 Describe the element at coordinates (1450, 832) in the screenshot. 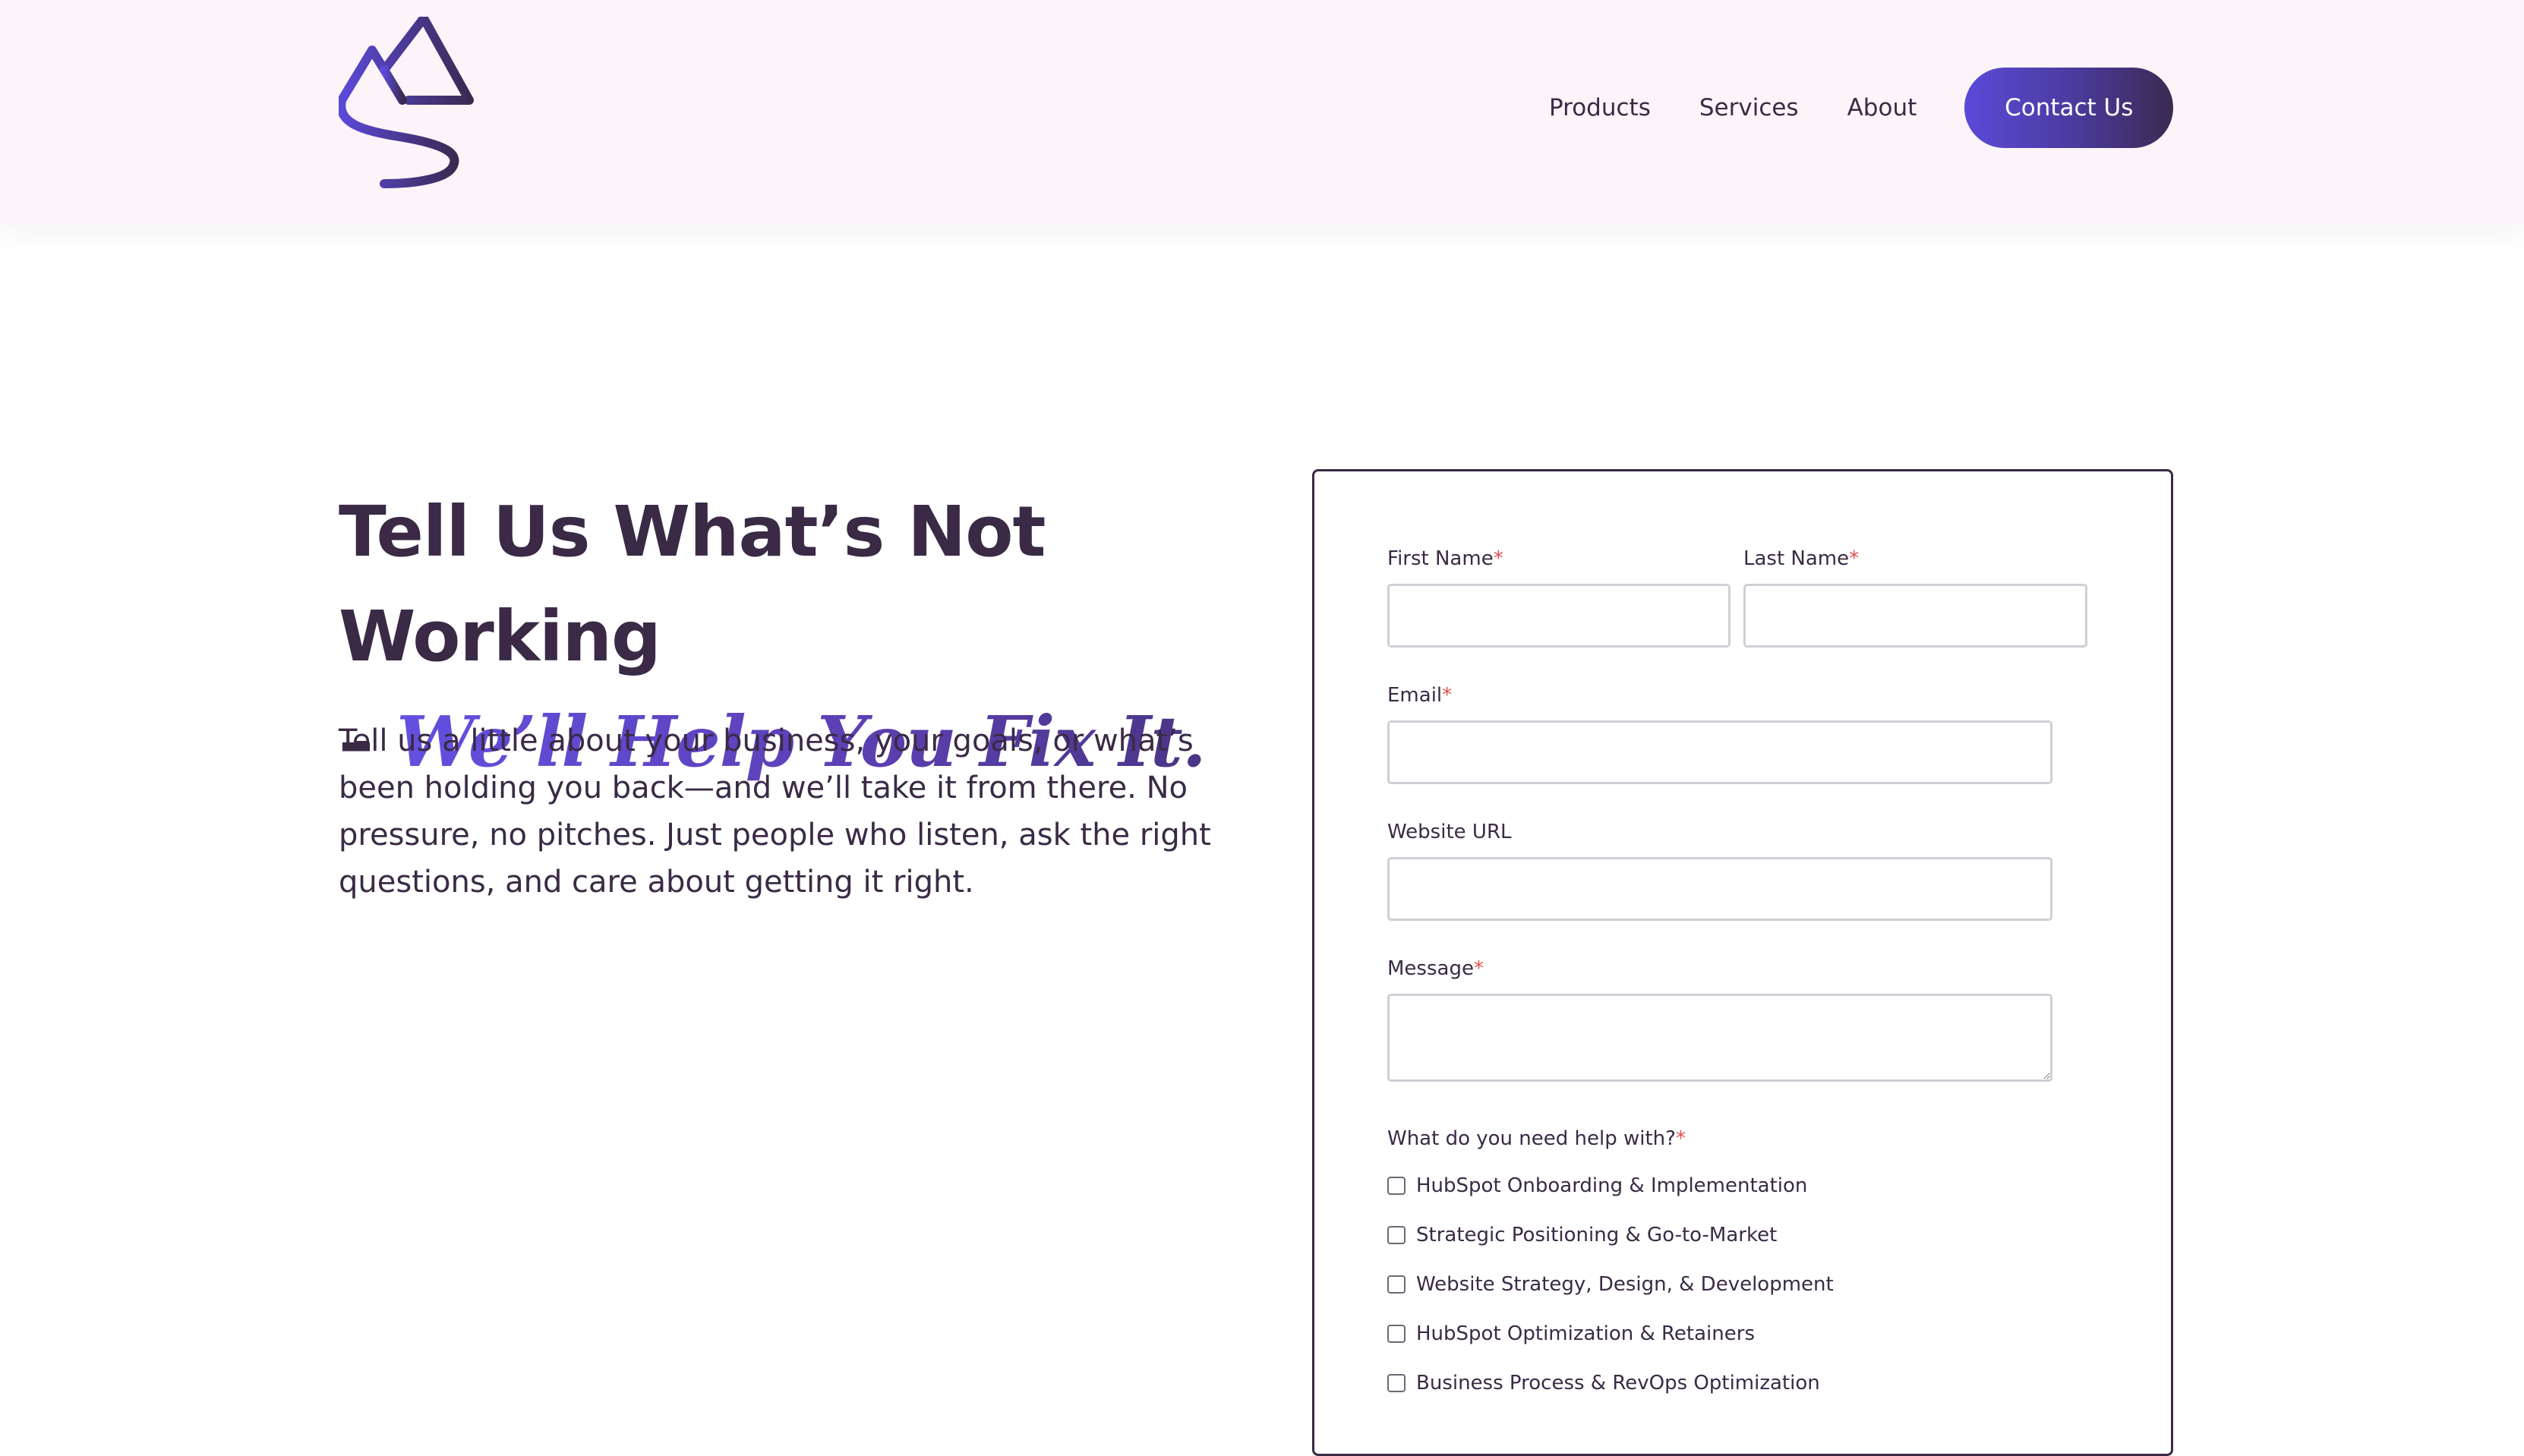

I see `website-url-label: Website URL` at that location.